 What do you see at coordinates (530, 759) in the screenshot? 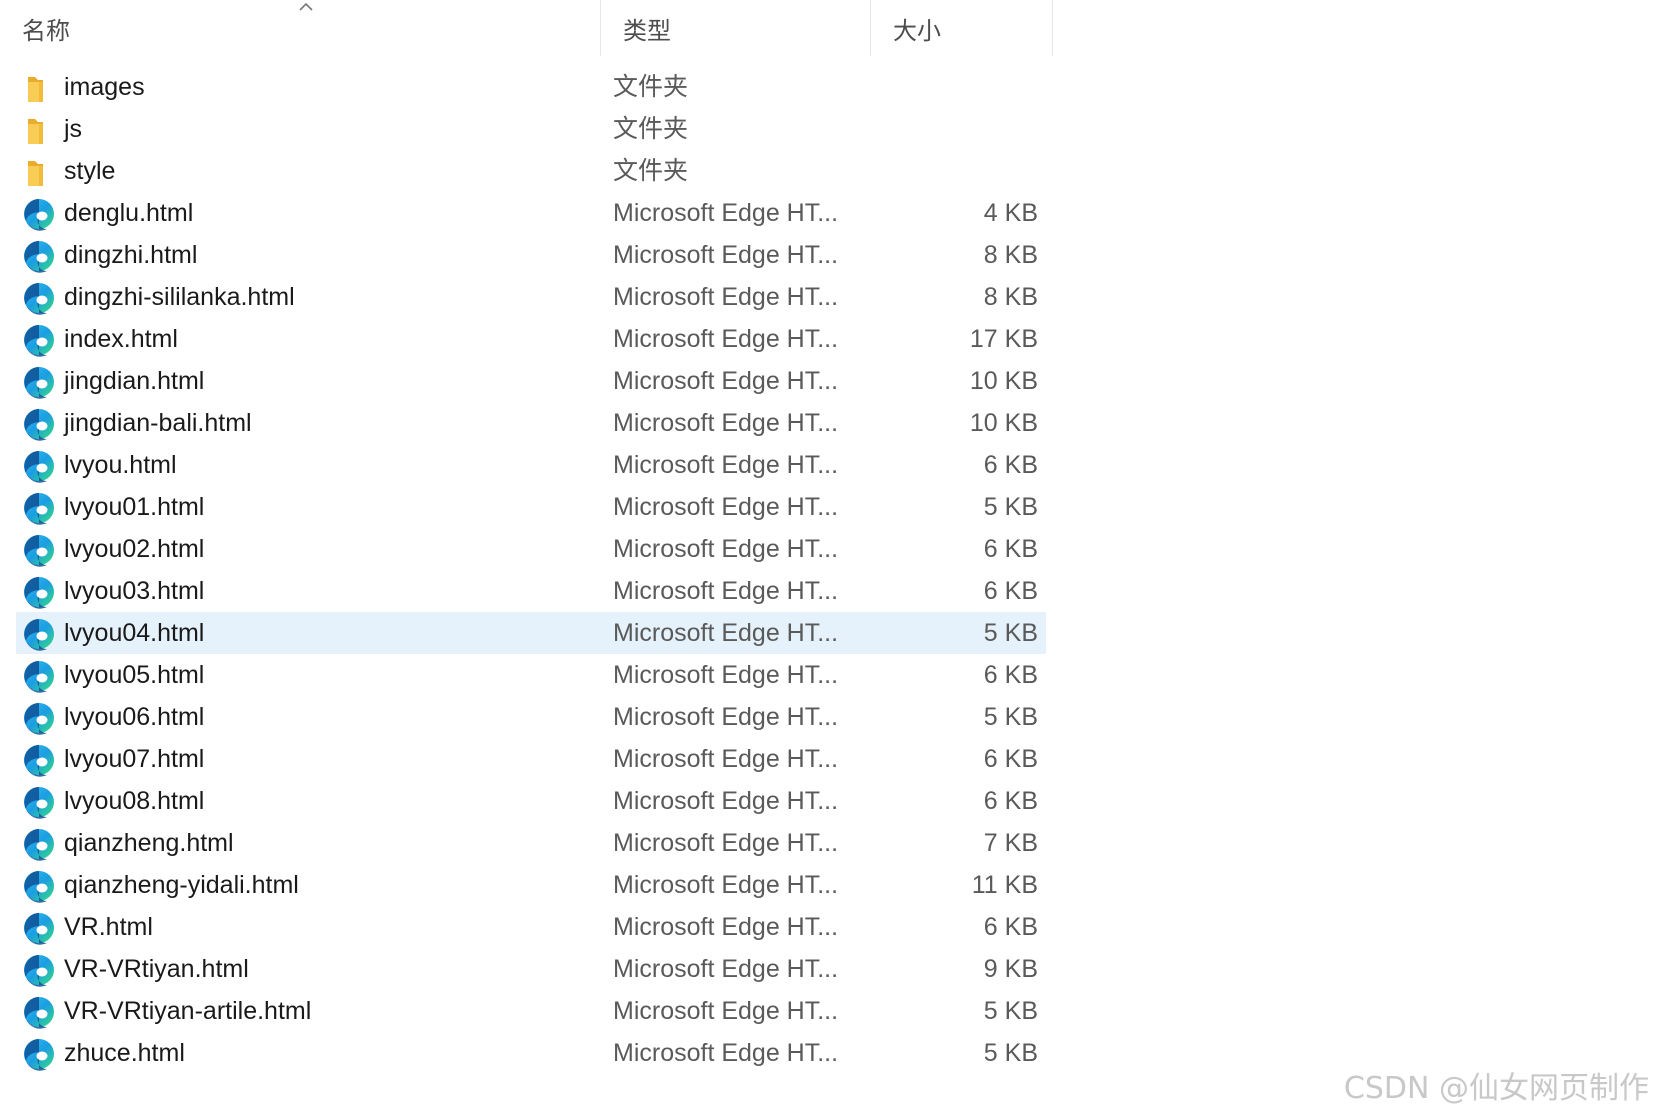
I see `file-row: lvyou07.html Microsoft Edge HT... 6 KB` at bounding box center [530, 759].